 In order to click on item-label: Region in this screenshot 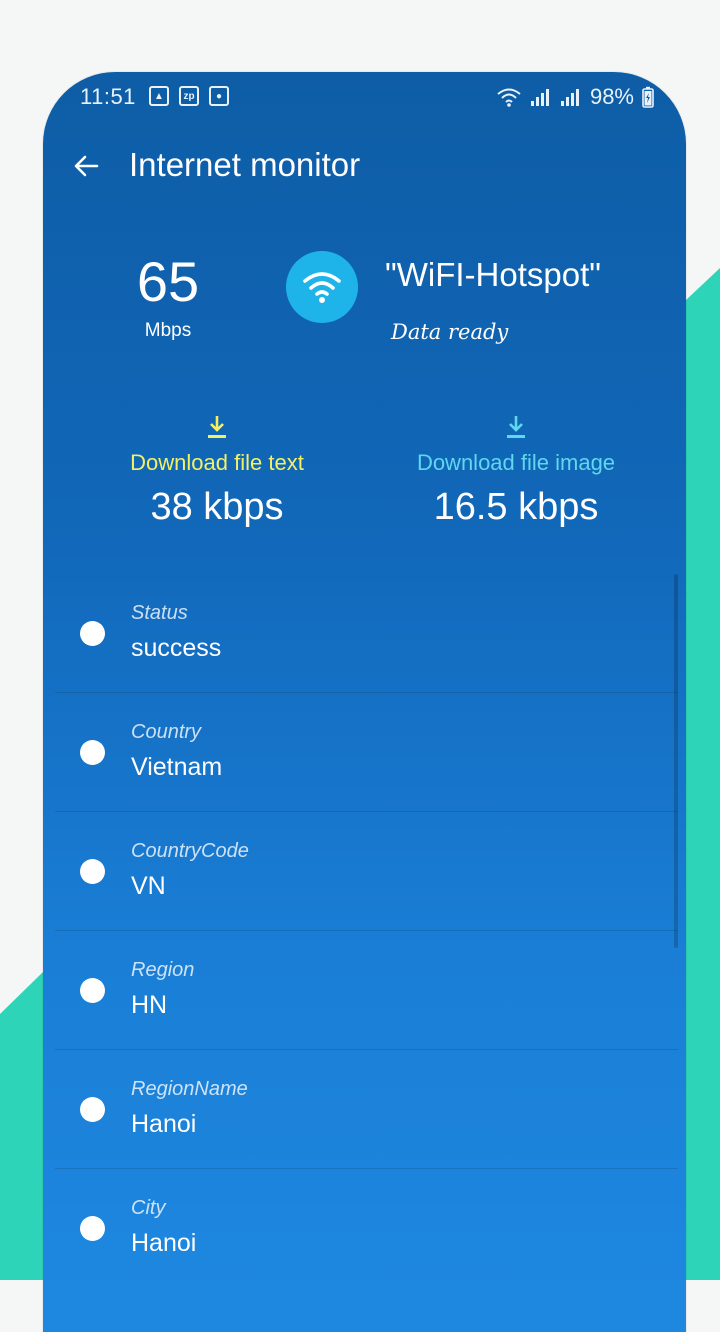, I will do `click(163, 970)`.